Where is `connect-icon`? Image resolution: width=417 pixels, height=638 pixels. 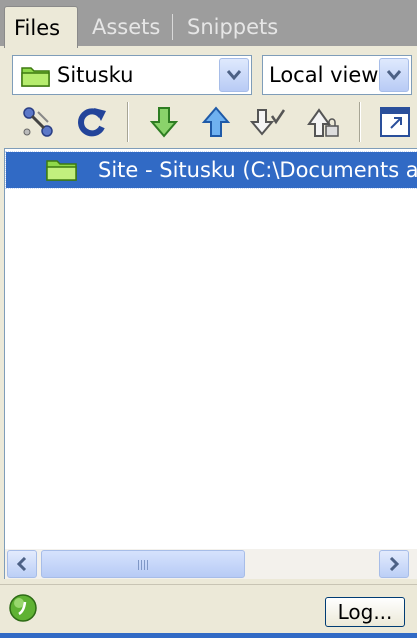 connect-icon is located at coordinates (38, 122).